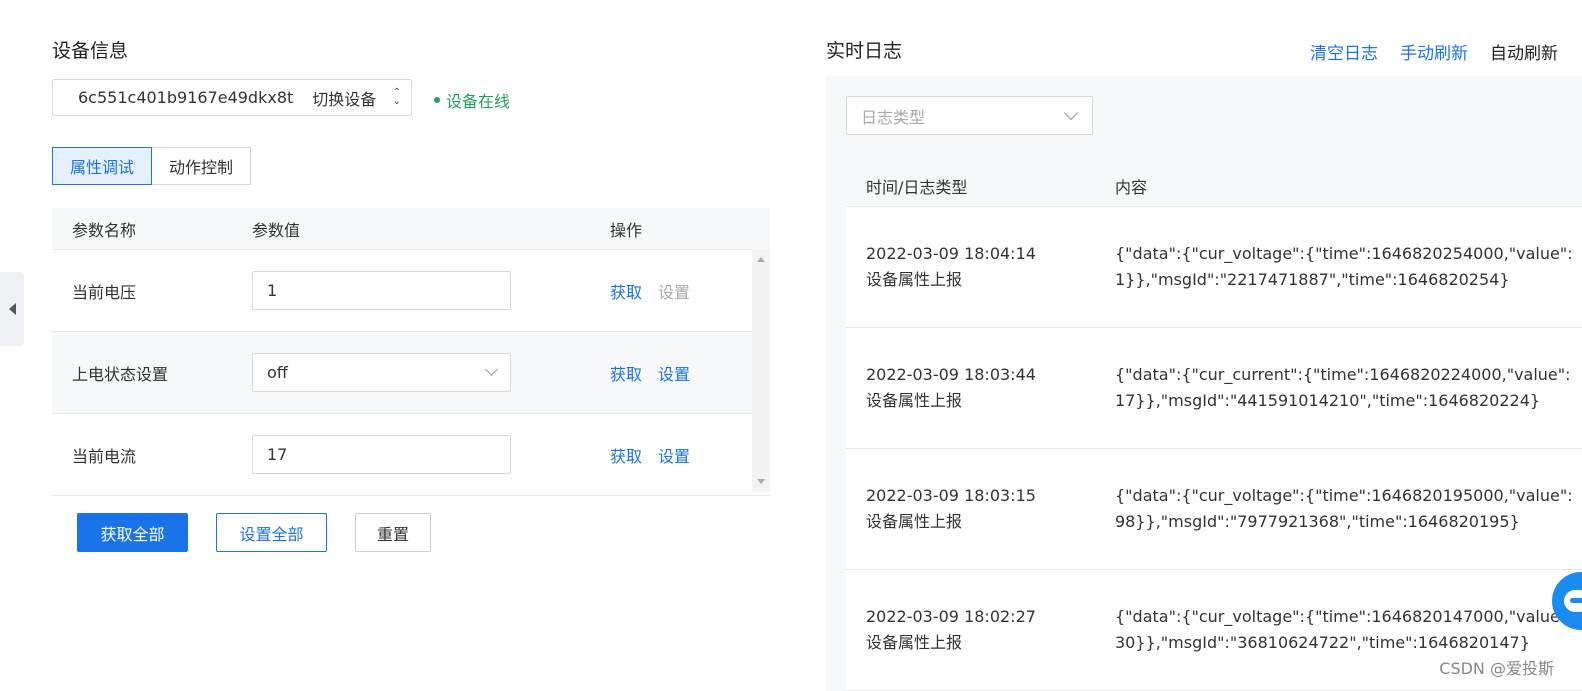 This screenshot has width=1582, height=691. What do you see at coordinates (917, 187) in the screenshot?
I see `column-header-time-type: 时间/日志类型` at bounding box center [917, 187].